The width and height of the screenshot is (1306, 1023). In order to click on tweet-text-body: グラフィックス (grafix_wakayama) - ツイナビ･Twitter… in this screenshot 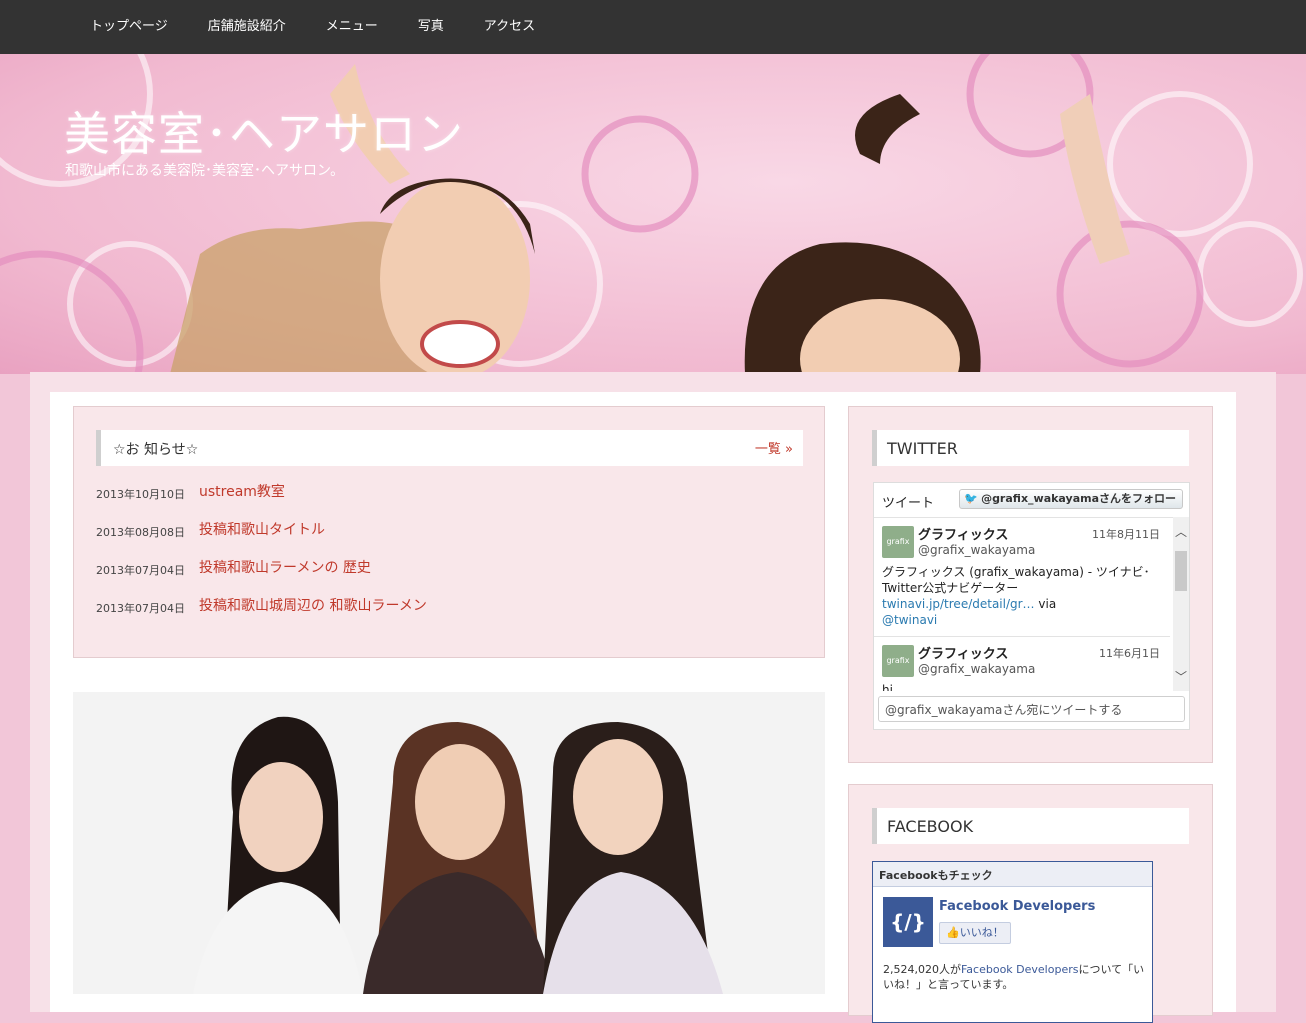, I will do `click(1016, 580)`.